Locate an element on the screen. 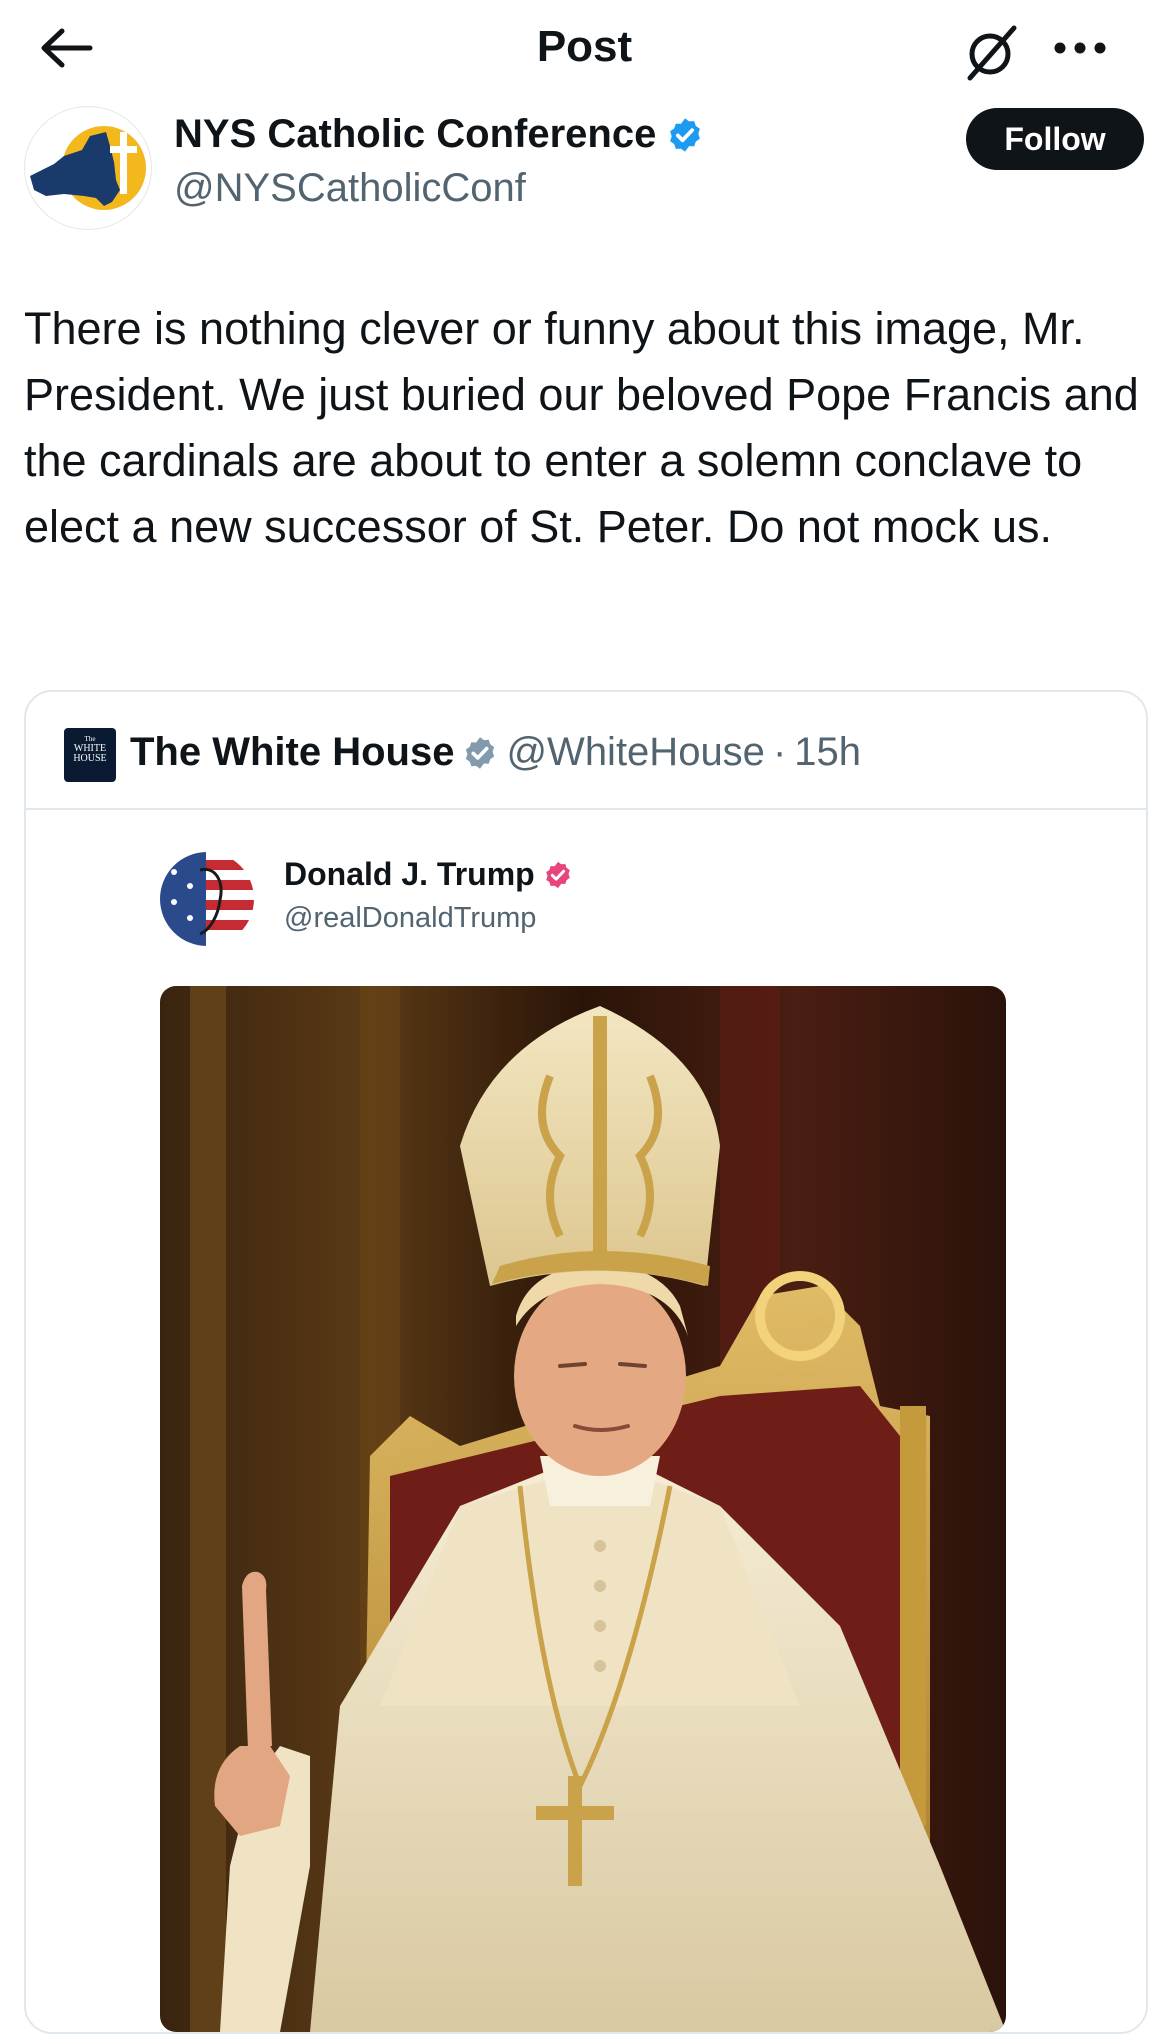 The image size is (1169, 2034). quoted-author-handle: @WhiteHouse is located at coordinates (635, 752).